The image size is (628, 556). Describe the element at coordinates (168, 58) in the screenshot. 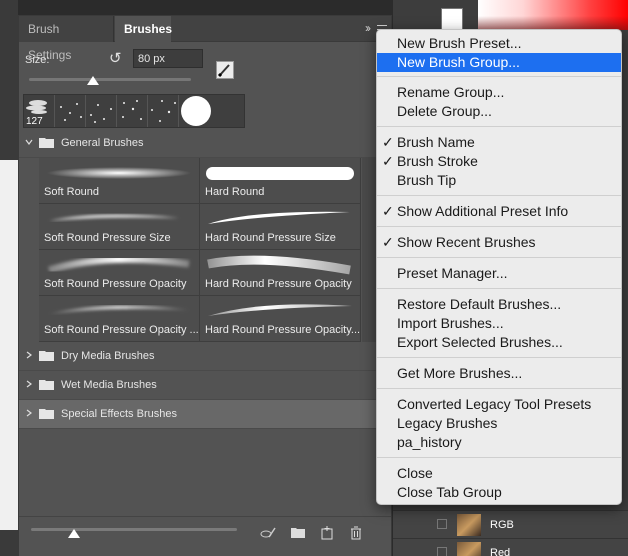

I see `size-input` at that location.